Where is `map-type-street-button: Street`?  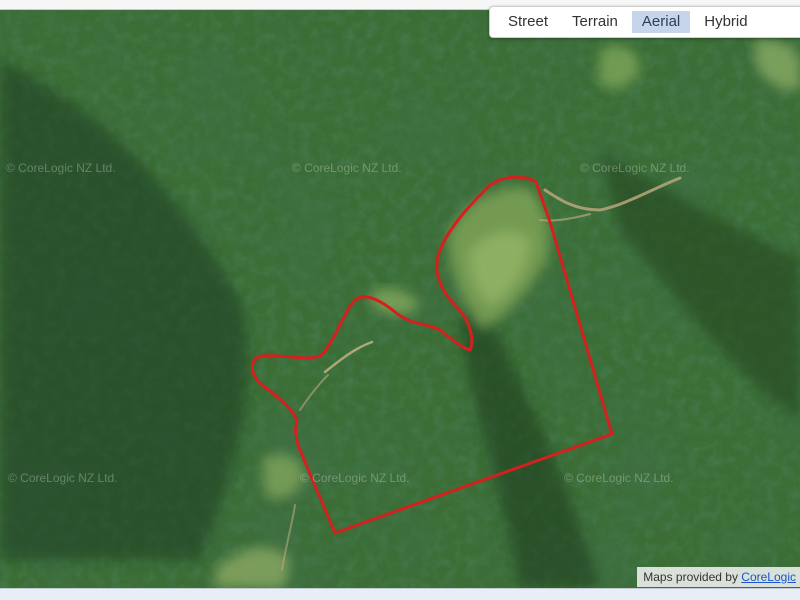 map-type-street-button: Street is located at coordinates (528, 22).